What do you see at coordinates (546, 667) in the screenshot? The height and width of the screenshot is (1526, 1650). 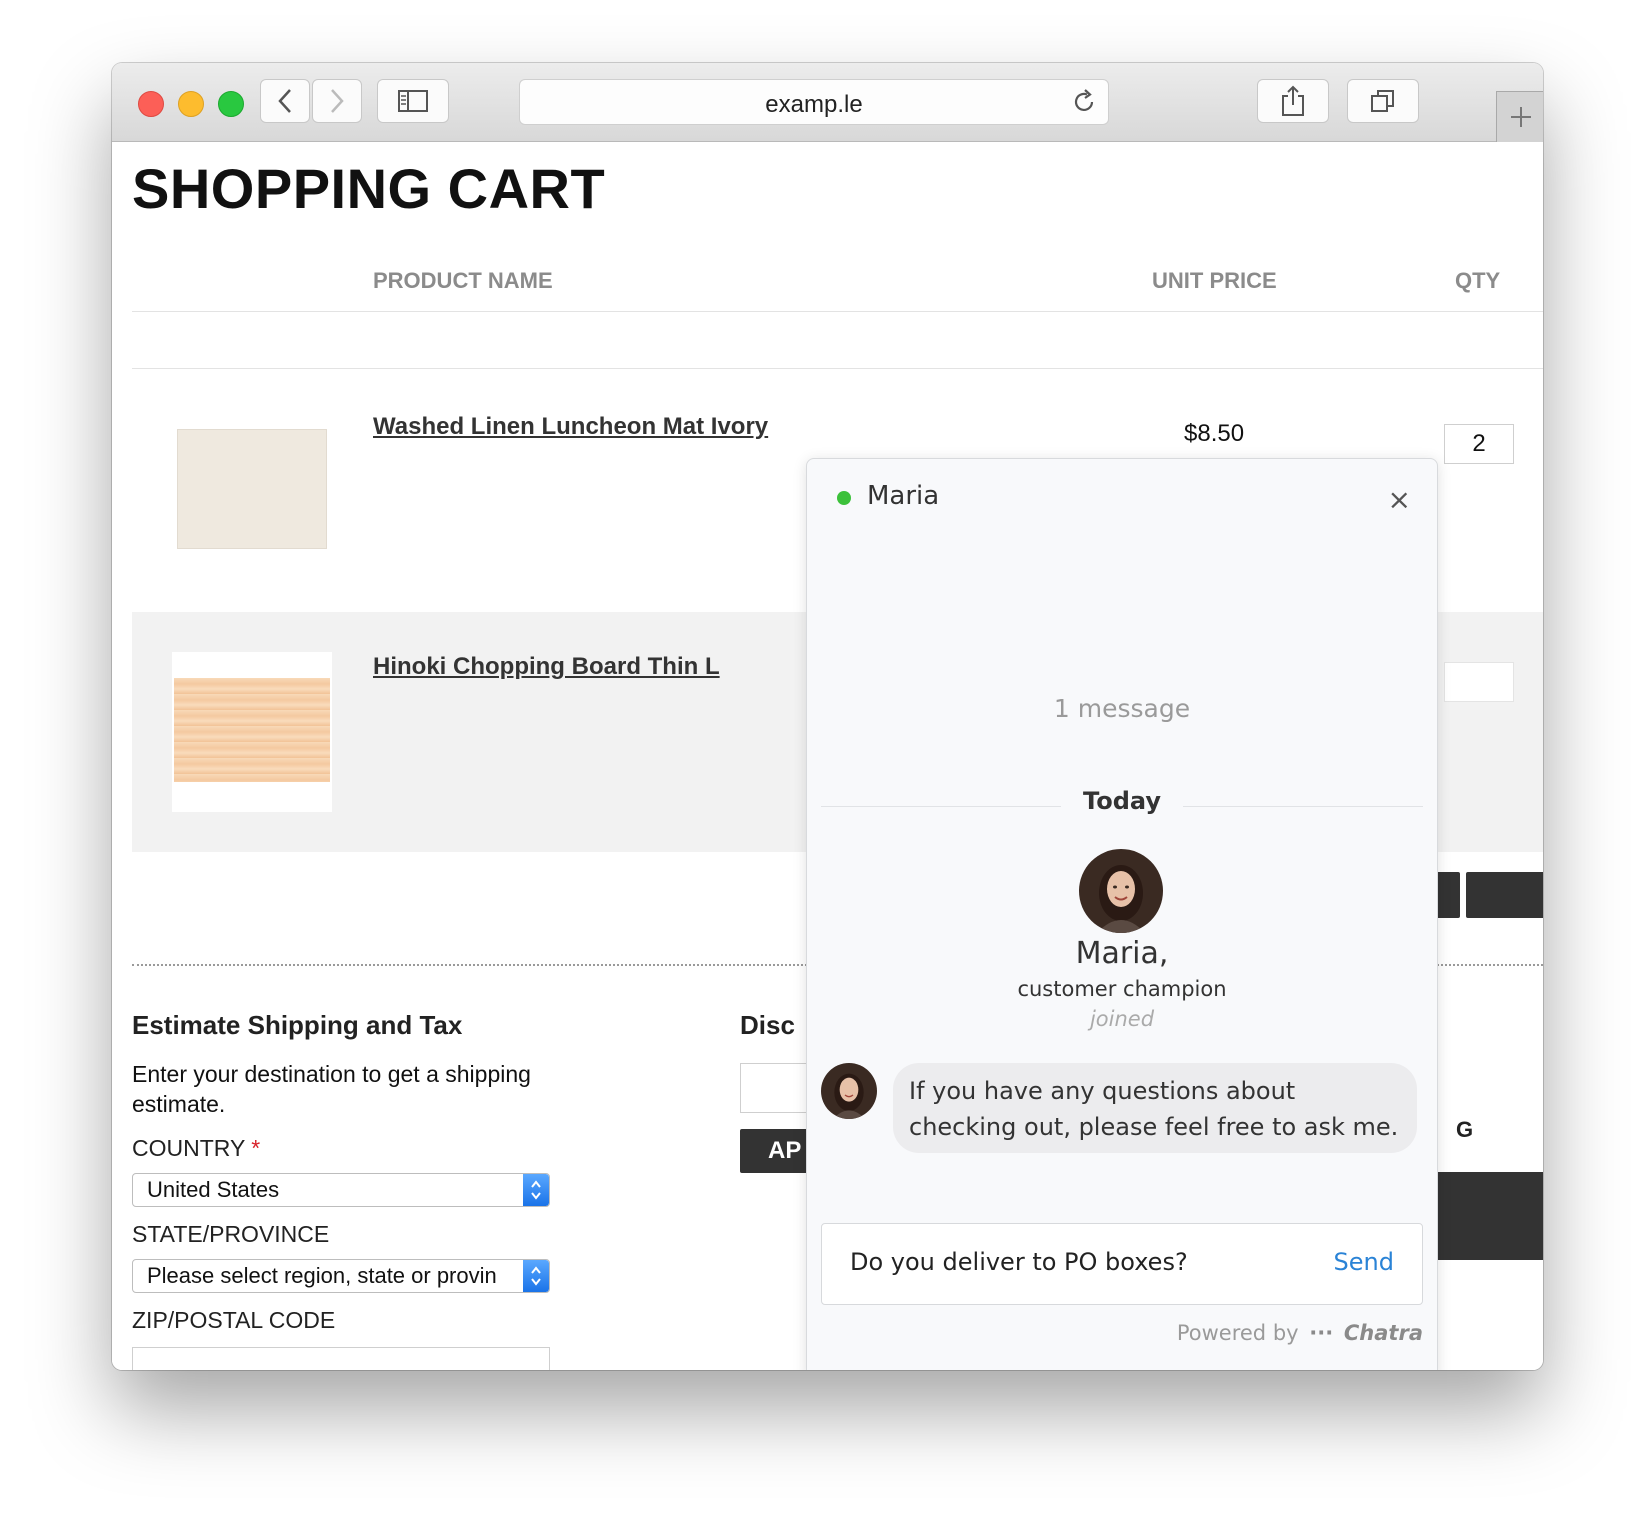 I see `product-link: Hinoki Chopping Board Thin L` at bounding box center [546, 667].